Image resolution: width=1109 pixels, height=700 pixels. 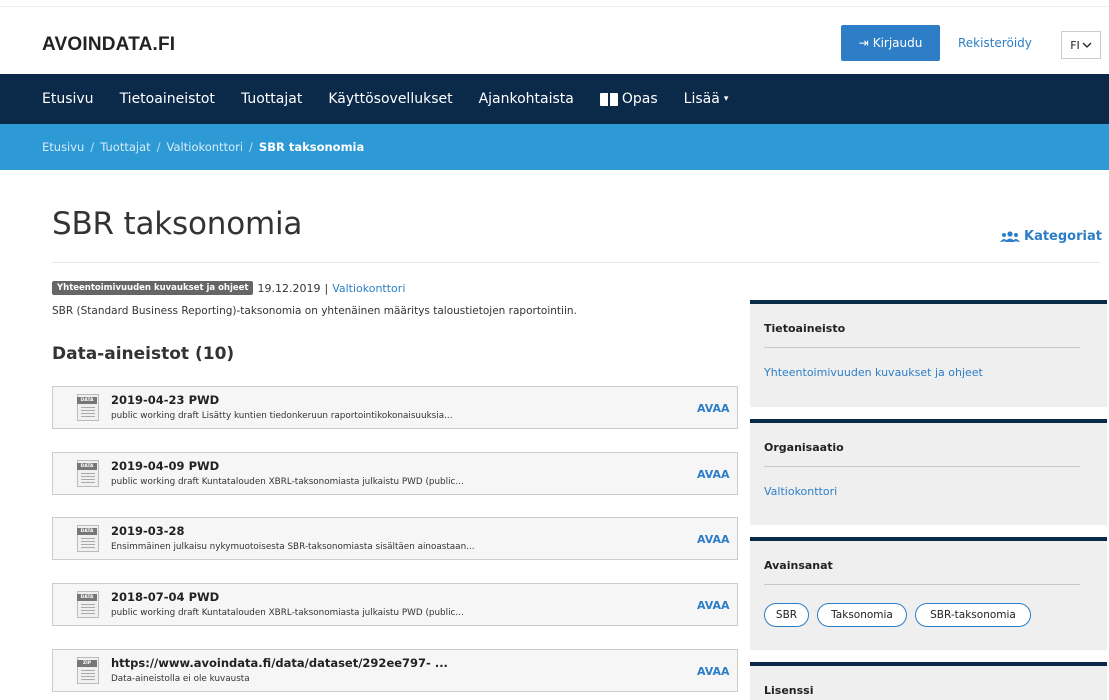 I want to click on sign-in-icon: ⇥, so click(x=863, y=43).